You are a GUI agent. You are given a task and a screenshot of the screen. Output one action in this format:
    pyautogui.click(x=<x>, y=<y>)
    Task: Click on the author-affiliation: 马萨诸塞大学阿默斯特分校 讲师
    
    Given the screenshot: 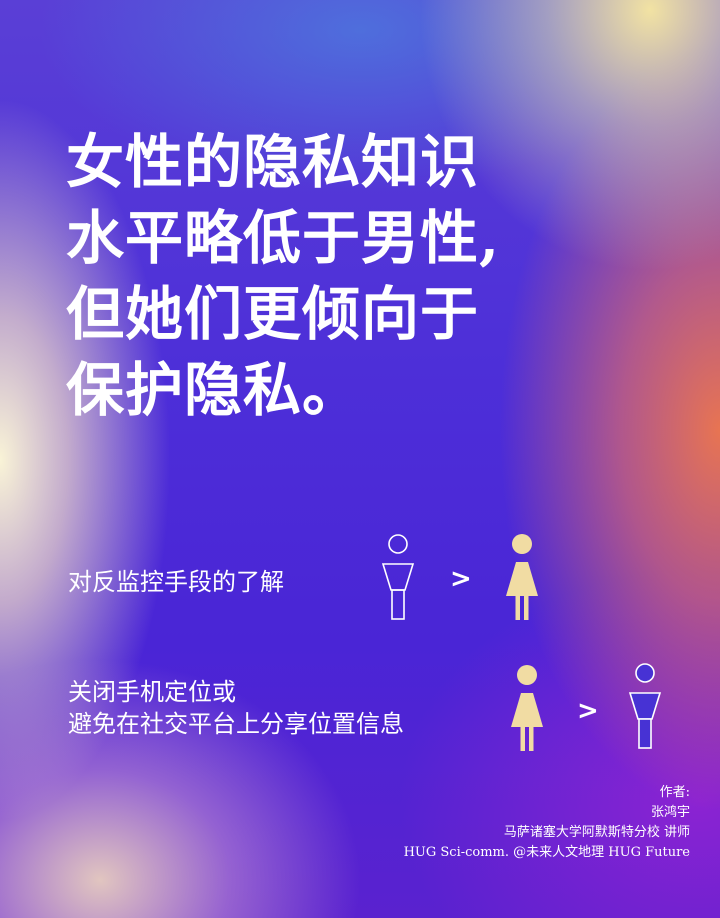 What is the action you would take?
    pyautogui.click(x=596, y=832)
    